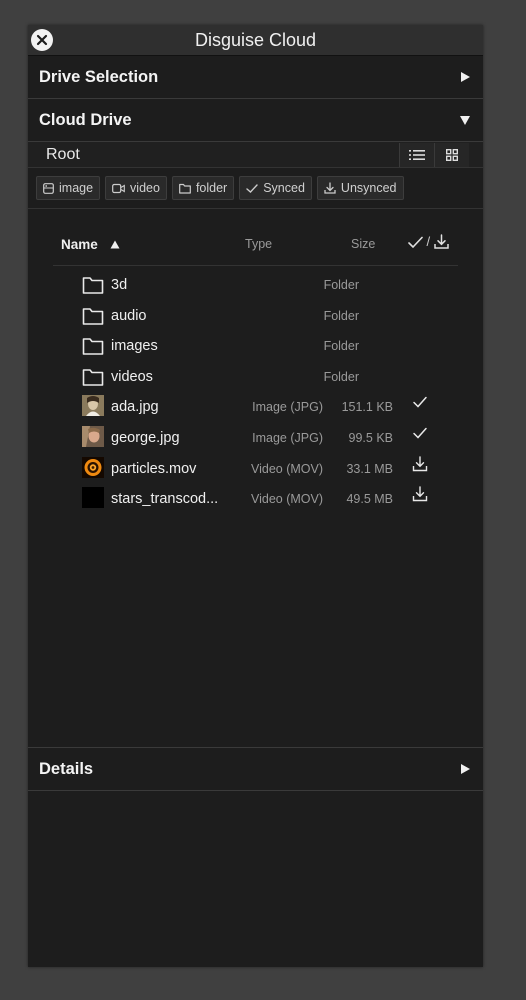 This screenshot has height=1000, width=526. Describe the element at coordinates (76, 188) in the screenshot. I see `filter-image-label: image` at that location.